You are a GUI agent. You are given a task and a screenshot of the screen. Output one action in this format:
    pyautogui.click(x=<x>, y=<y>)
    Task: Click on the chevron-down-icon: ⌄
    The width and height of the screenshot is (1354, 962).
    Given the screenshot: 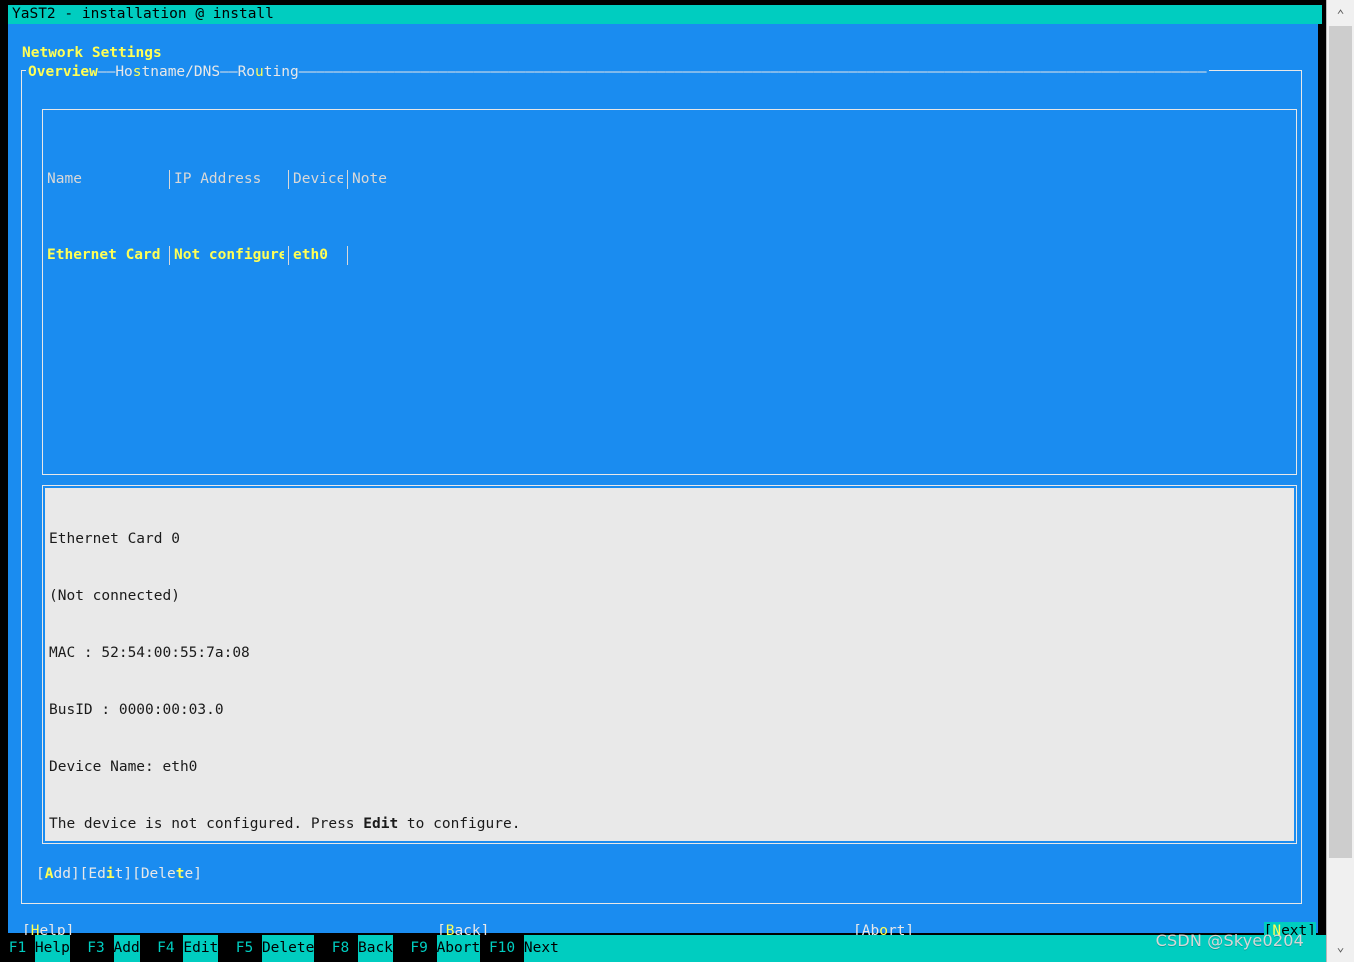 What is the action you would take?
    pyautogui.click(x=1340, y=947)
    